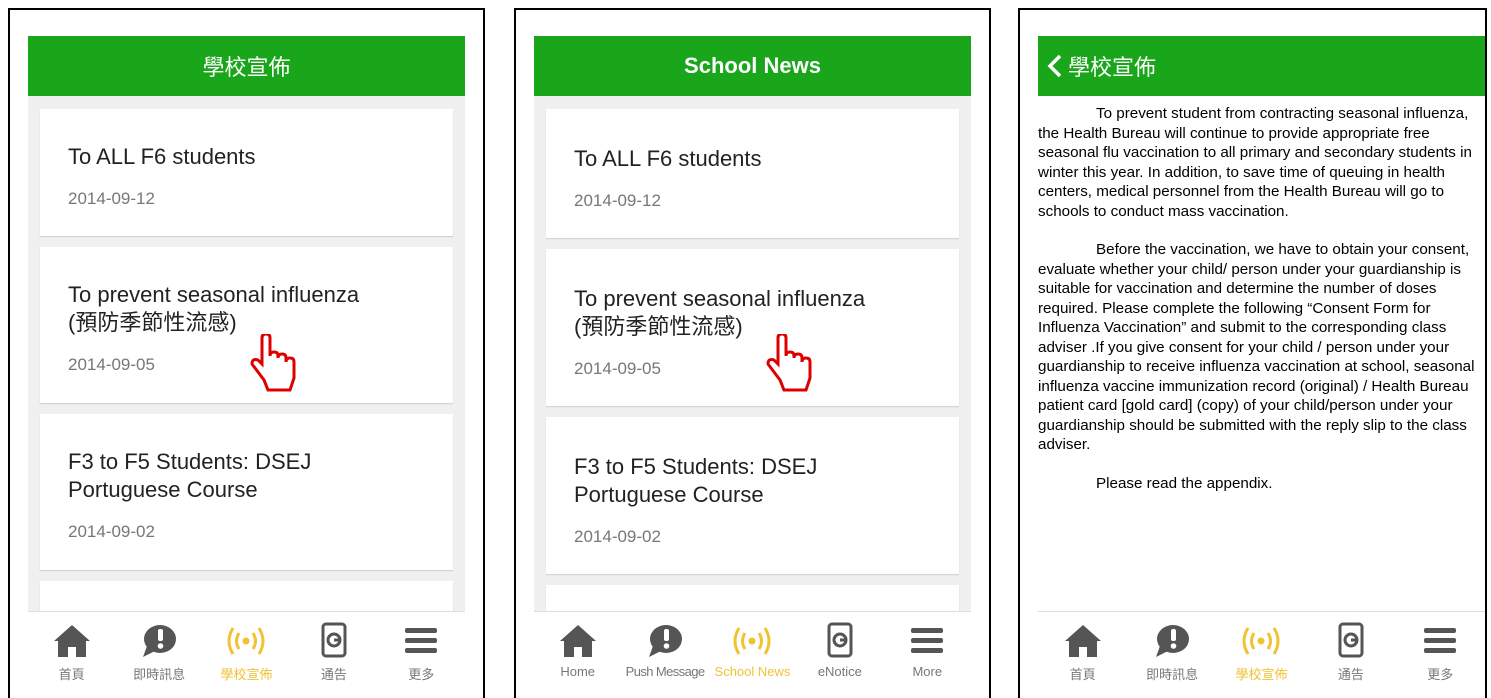  I want to click on tab-label: More, so click(927, 671).